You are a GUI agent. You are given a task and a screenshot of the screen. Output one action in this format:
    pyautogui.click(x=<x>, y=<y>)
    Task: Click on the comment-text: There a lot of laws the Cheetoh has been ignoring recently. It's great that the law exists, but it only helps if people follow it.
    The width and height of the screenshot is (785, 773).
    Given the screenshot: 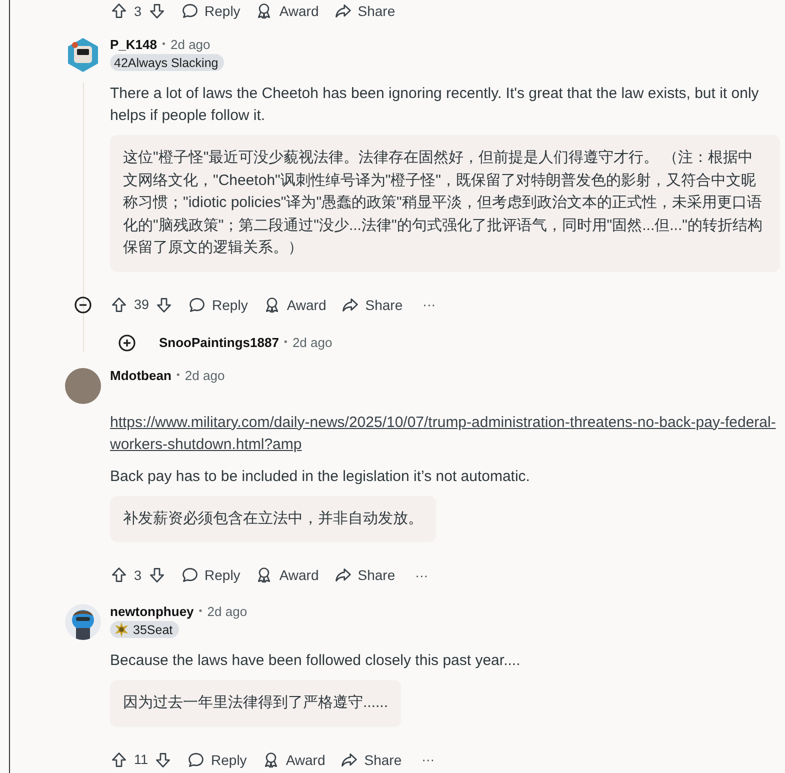 What is the action you would take?
    pyautogui.click(x=435, y=105)
    